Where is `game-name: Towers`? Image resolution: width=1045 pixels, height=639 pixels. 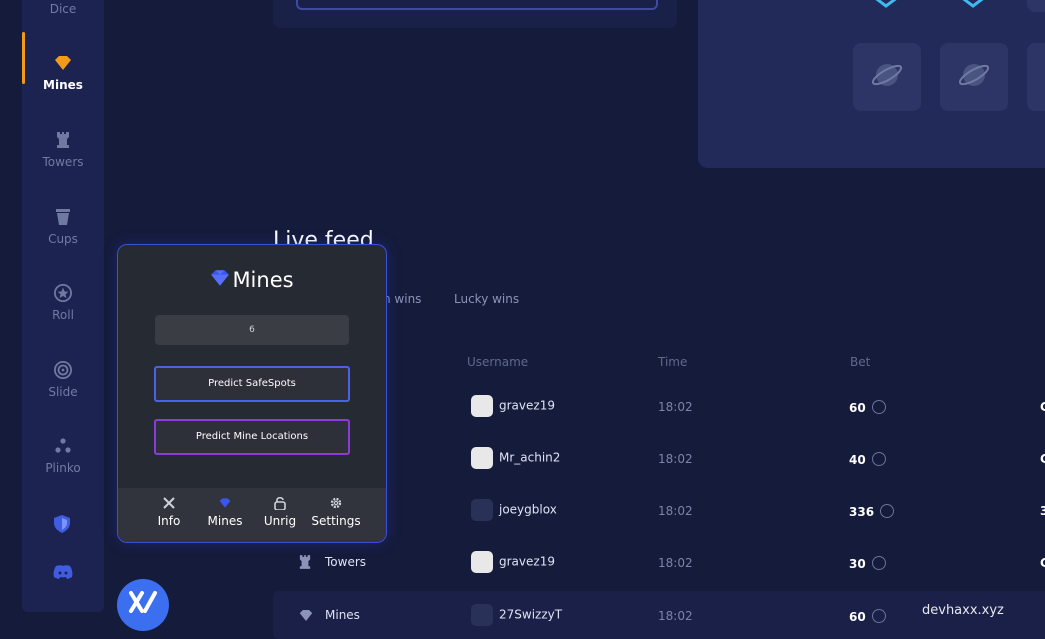
game-name: Towers is located at coordinates (346, 562).